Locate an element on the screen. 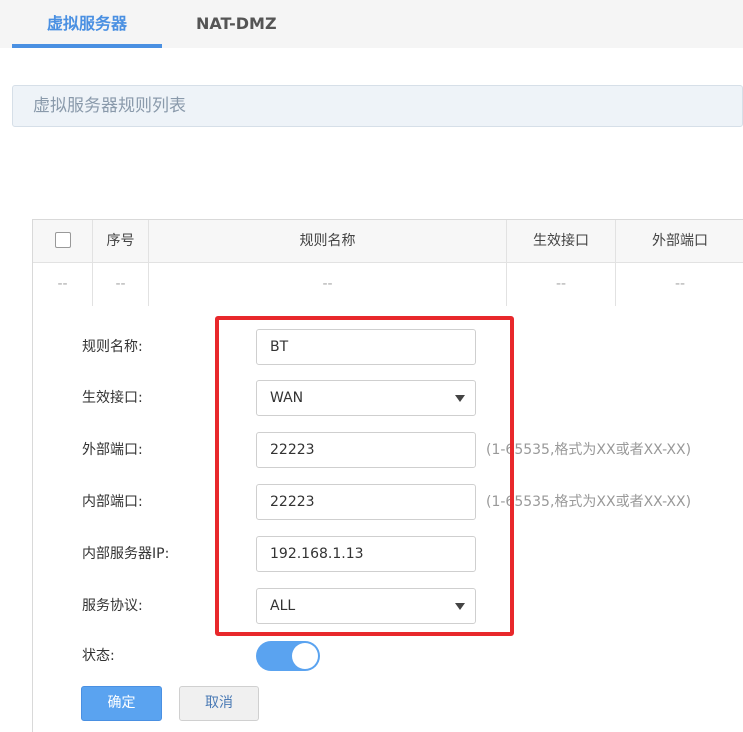 Image resolution: width=743 pixels, height=732 pixels. protocol-label: 服务协议: is located at coordinates (112, 606).